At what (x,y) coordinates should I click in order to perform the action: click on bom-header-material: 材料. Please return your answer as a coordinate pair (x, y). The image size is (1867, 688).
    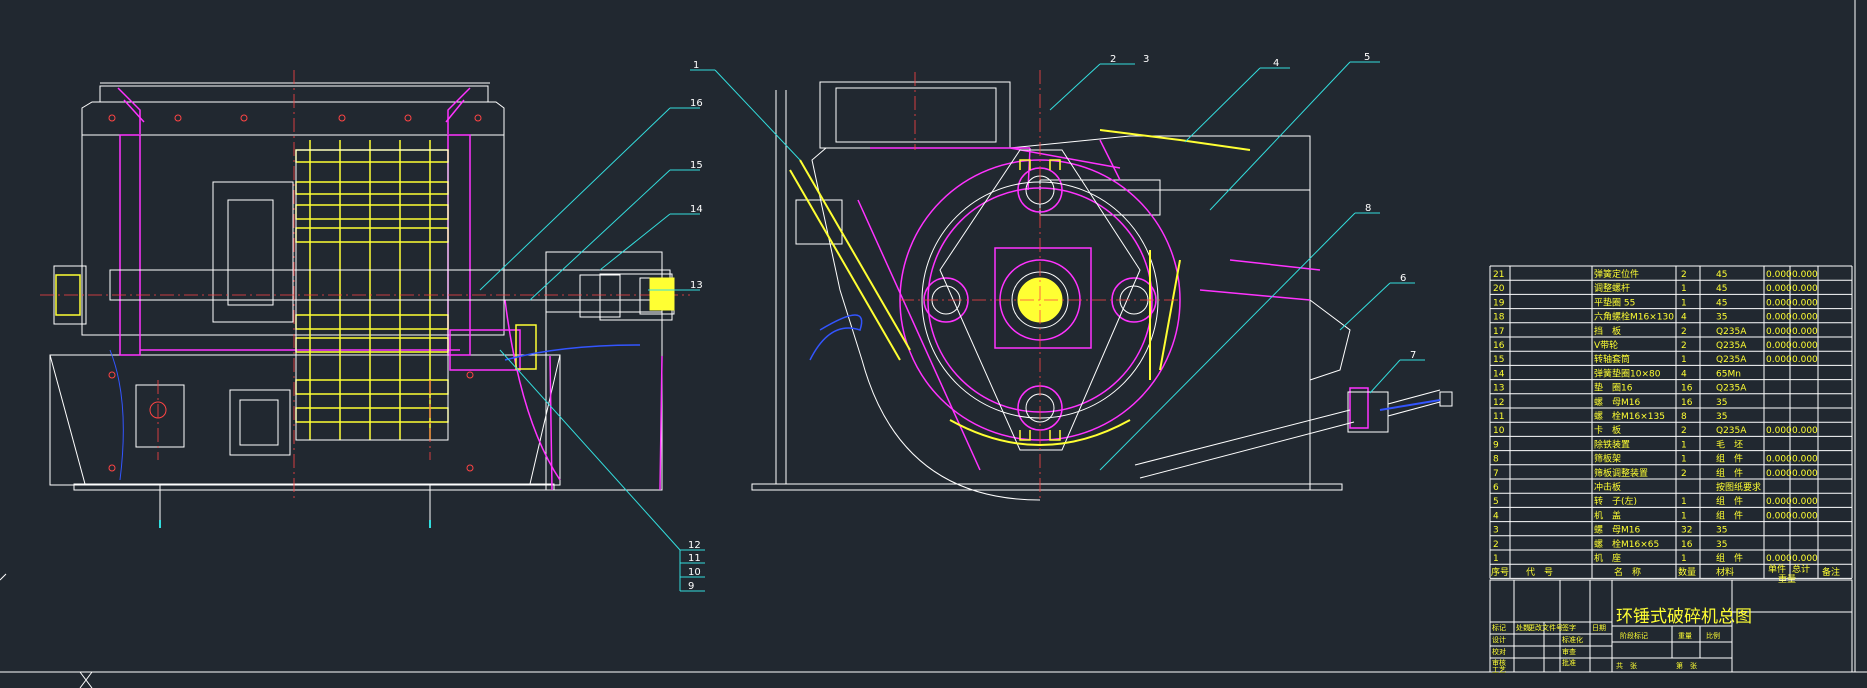
    Looking at the image, I should click on (1725, 572).